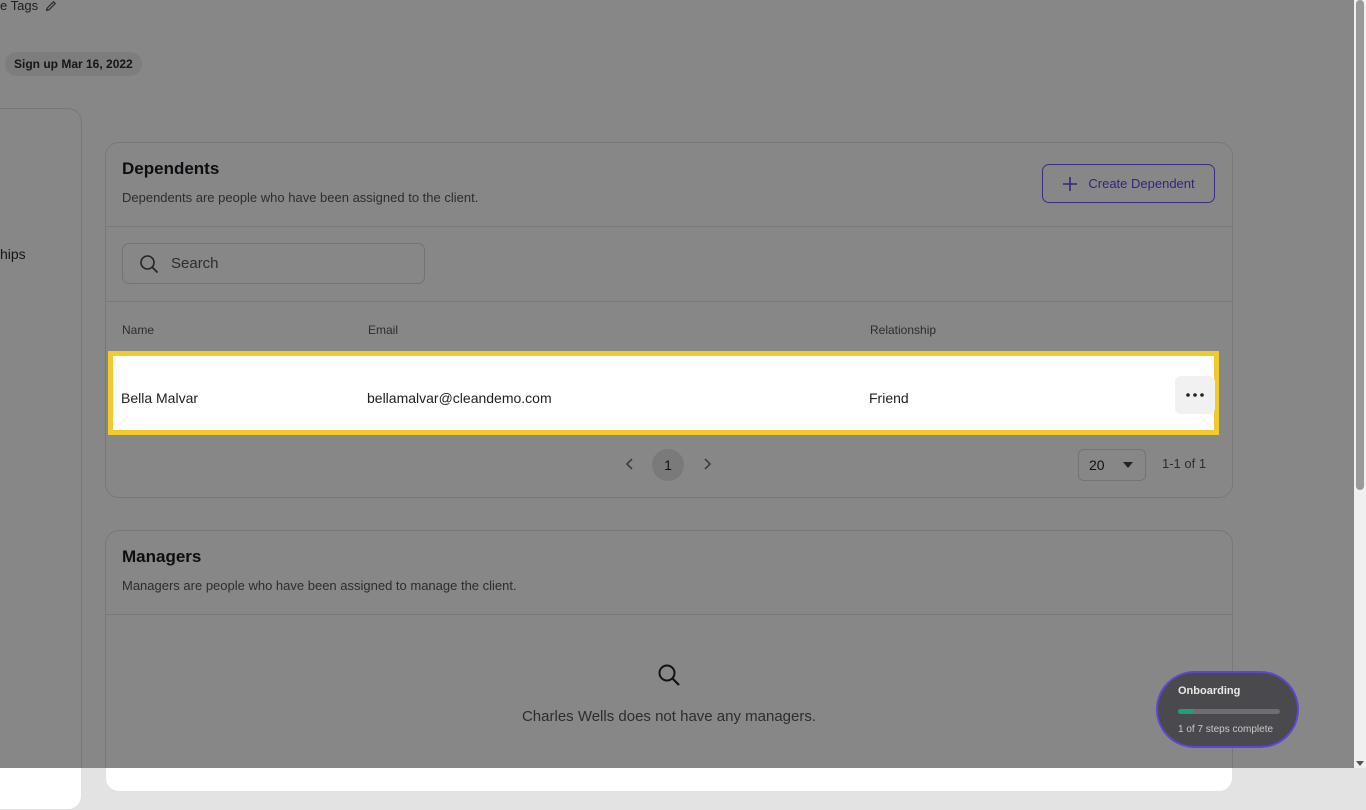  What do you see at coordinates (459, 398) in the screenshot?
I see `cell-email: bellamalvar@cleandemo.com` at bounding box center [459, 398].